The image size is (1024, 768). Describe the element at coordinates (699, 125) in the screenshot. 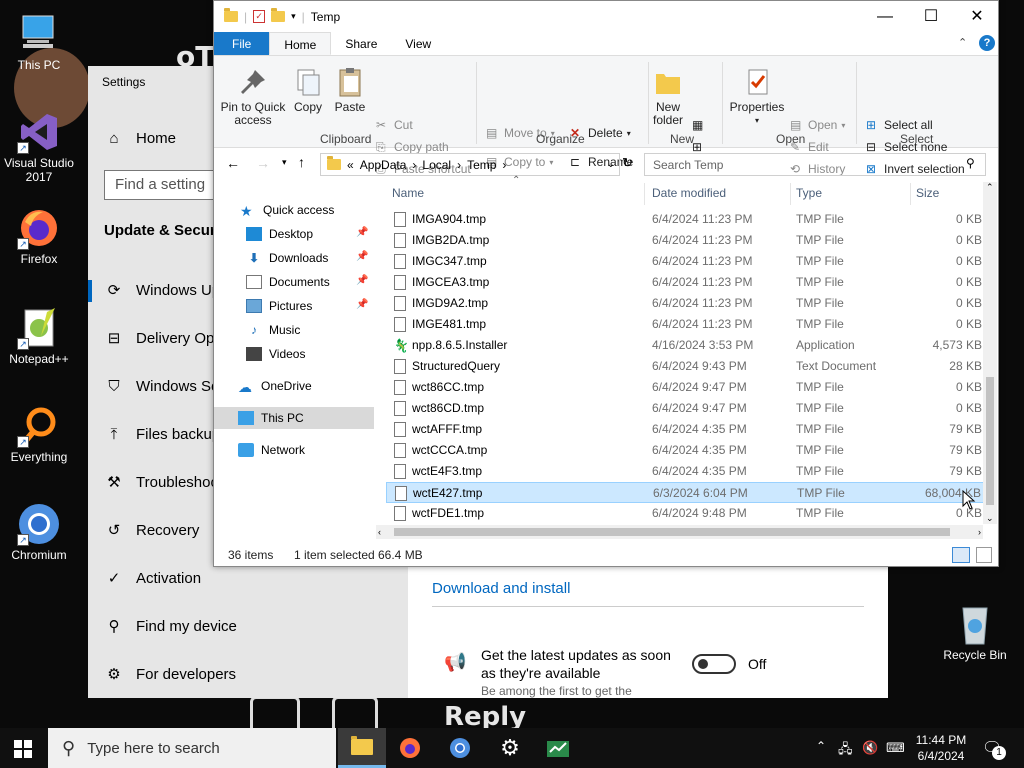

I see `new-item-button: ▦` at that location.